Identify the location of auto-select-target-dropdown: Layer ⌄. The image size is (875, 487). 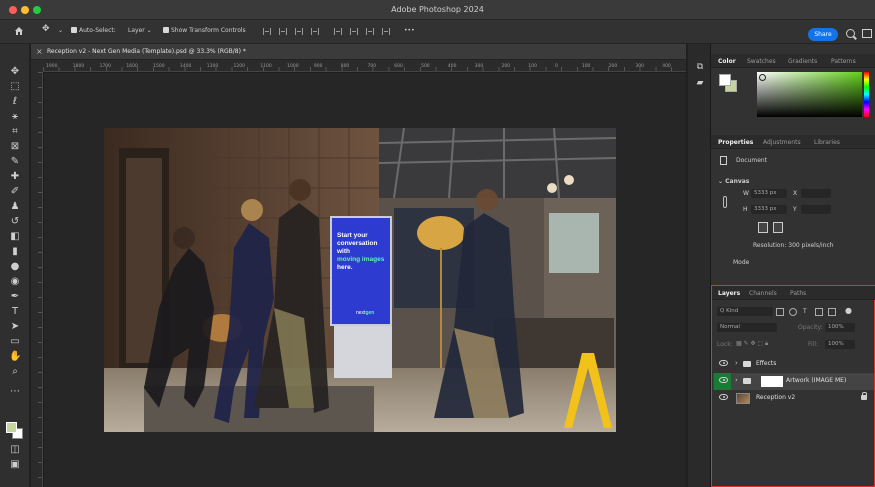
(140, 30).